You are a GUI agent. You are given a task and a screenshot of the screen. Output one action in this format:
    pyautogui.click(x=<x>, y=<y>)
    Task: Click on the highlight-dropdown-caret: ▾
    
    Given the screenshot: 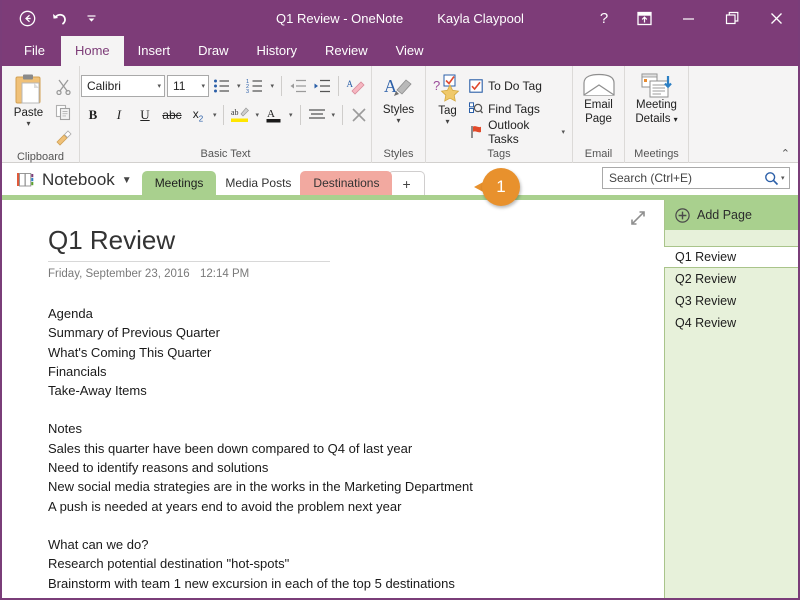 What is the action you would take?
    pyautogui.click(x=257, y=115)
    